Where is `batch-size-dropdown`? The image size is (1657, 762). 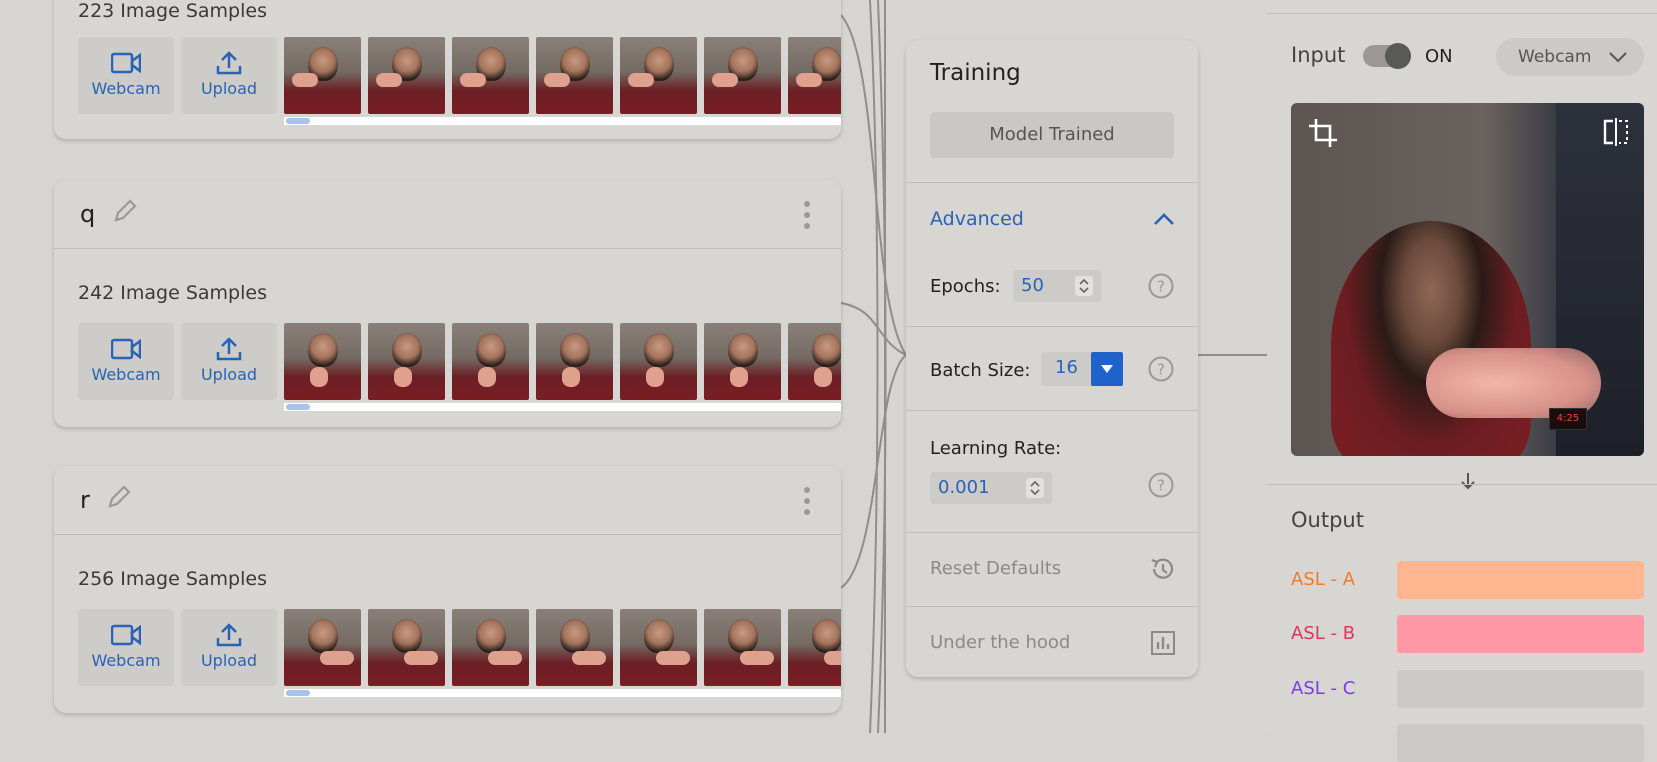 batch-size-dropdown is located at coordinates (1107, 369).